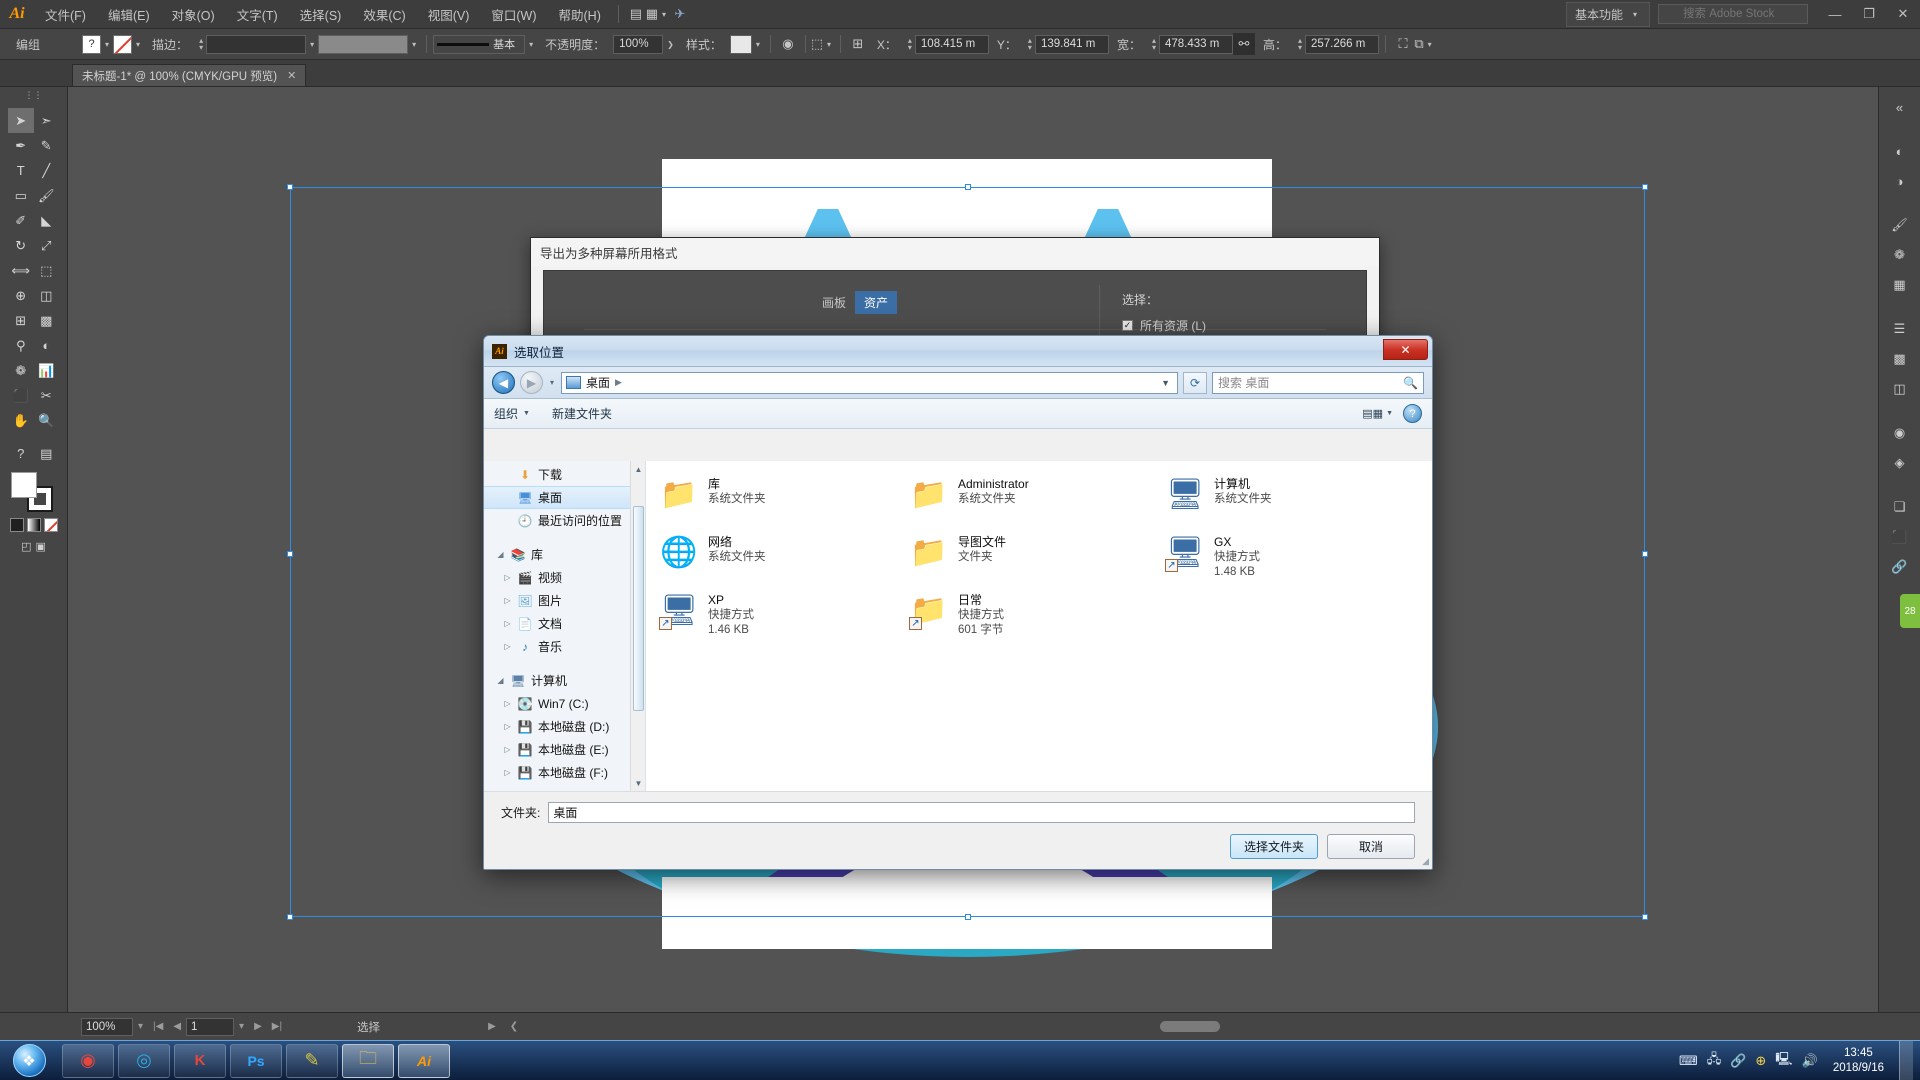  Describe the element at coordinates (657, 14) in the screenshot. I see `grid-view-icon: ▦ ▾` at that location.